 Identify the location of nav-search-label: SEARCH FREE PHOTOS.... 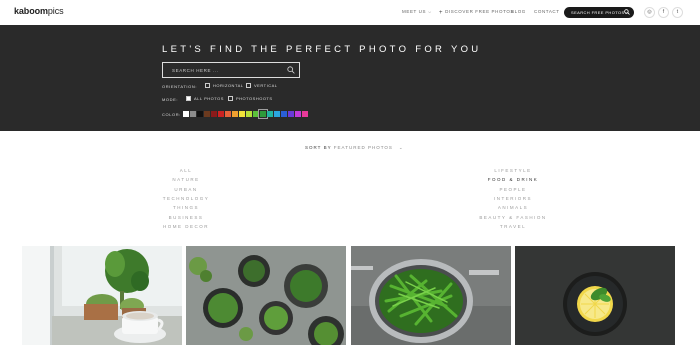
(600, 12).